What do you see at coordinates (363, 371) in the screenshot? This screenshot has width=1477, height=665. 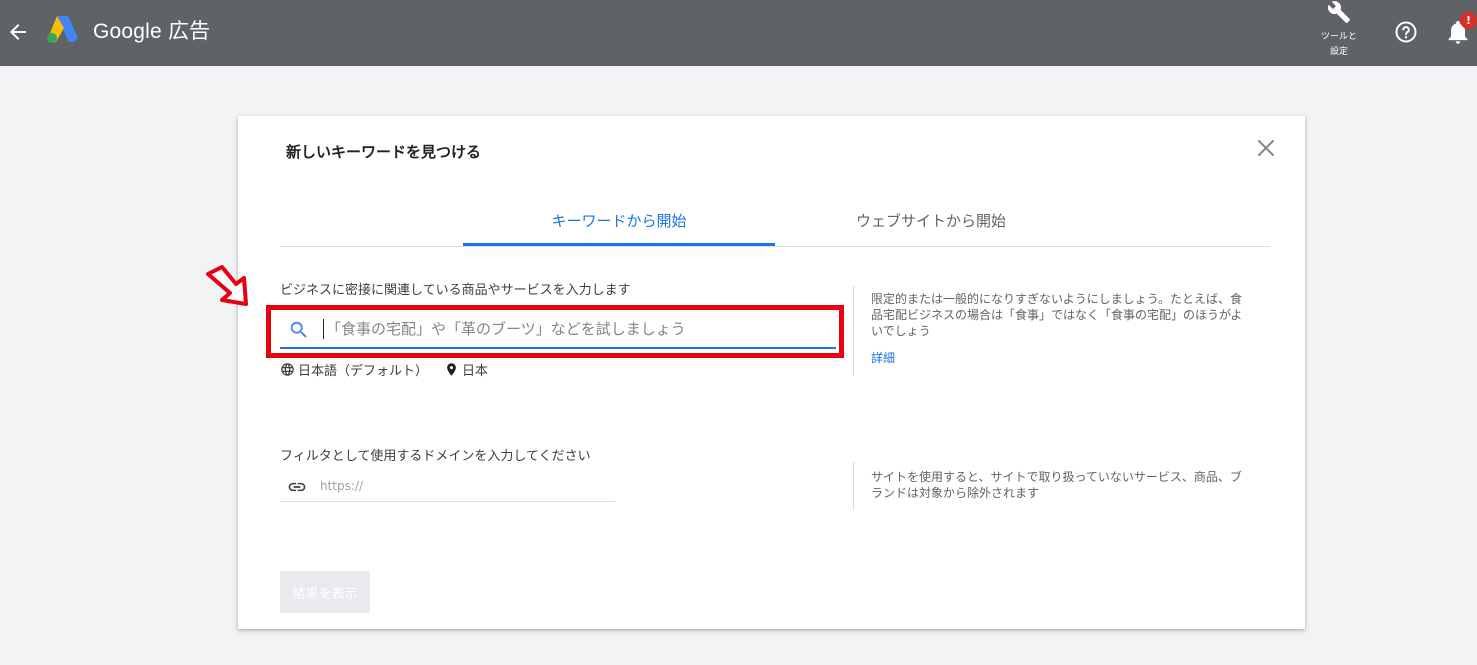 I see `language-value: 日本語（デフォルト）` at bounding box center [363, 371].